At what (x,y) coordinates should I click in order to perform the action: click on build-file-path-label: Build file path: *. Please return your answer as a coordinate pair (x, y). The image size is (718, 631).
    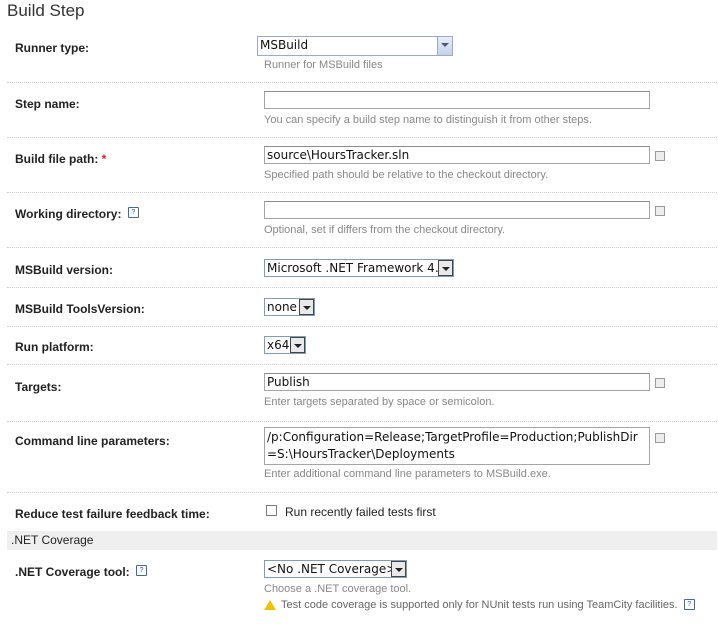
    Looking at the image, I should click on (60, 159).